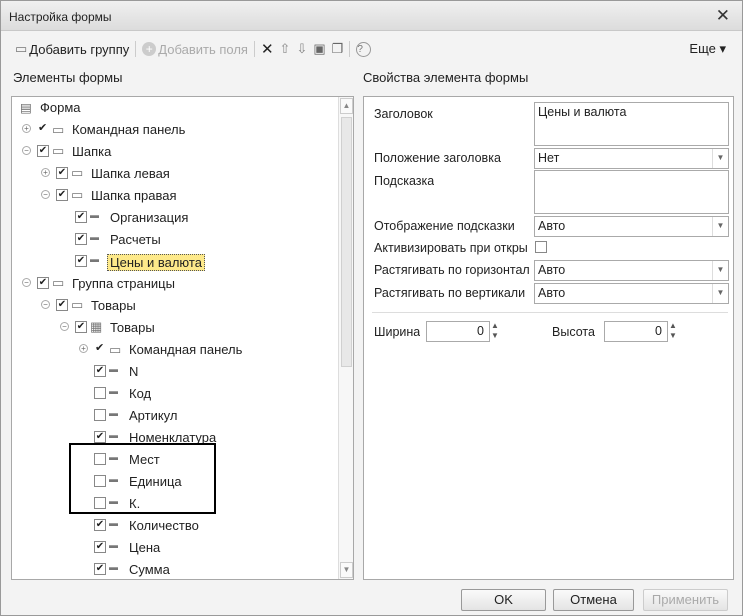  Describe the element at coordinates (631, 124) in the screenshot. I see `title-input: Цены и валюта` at that location.